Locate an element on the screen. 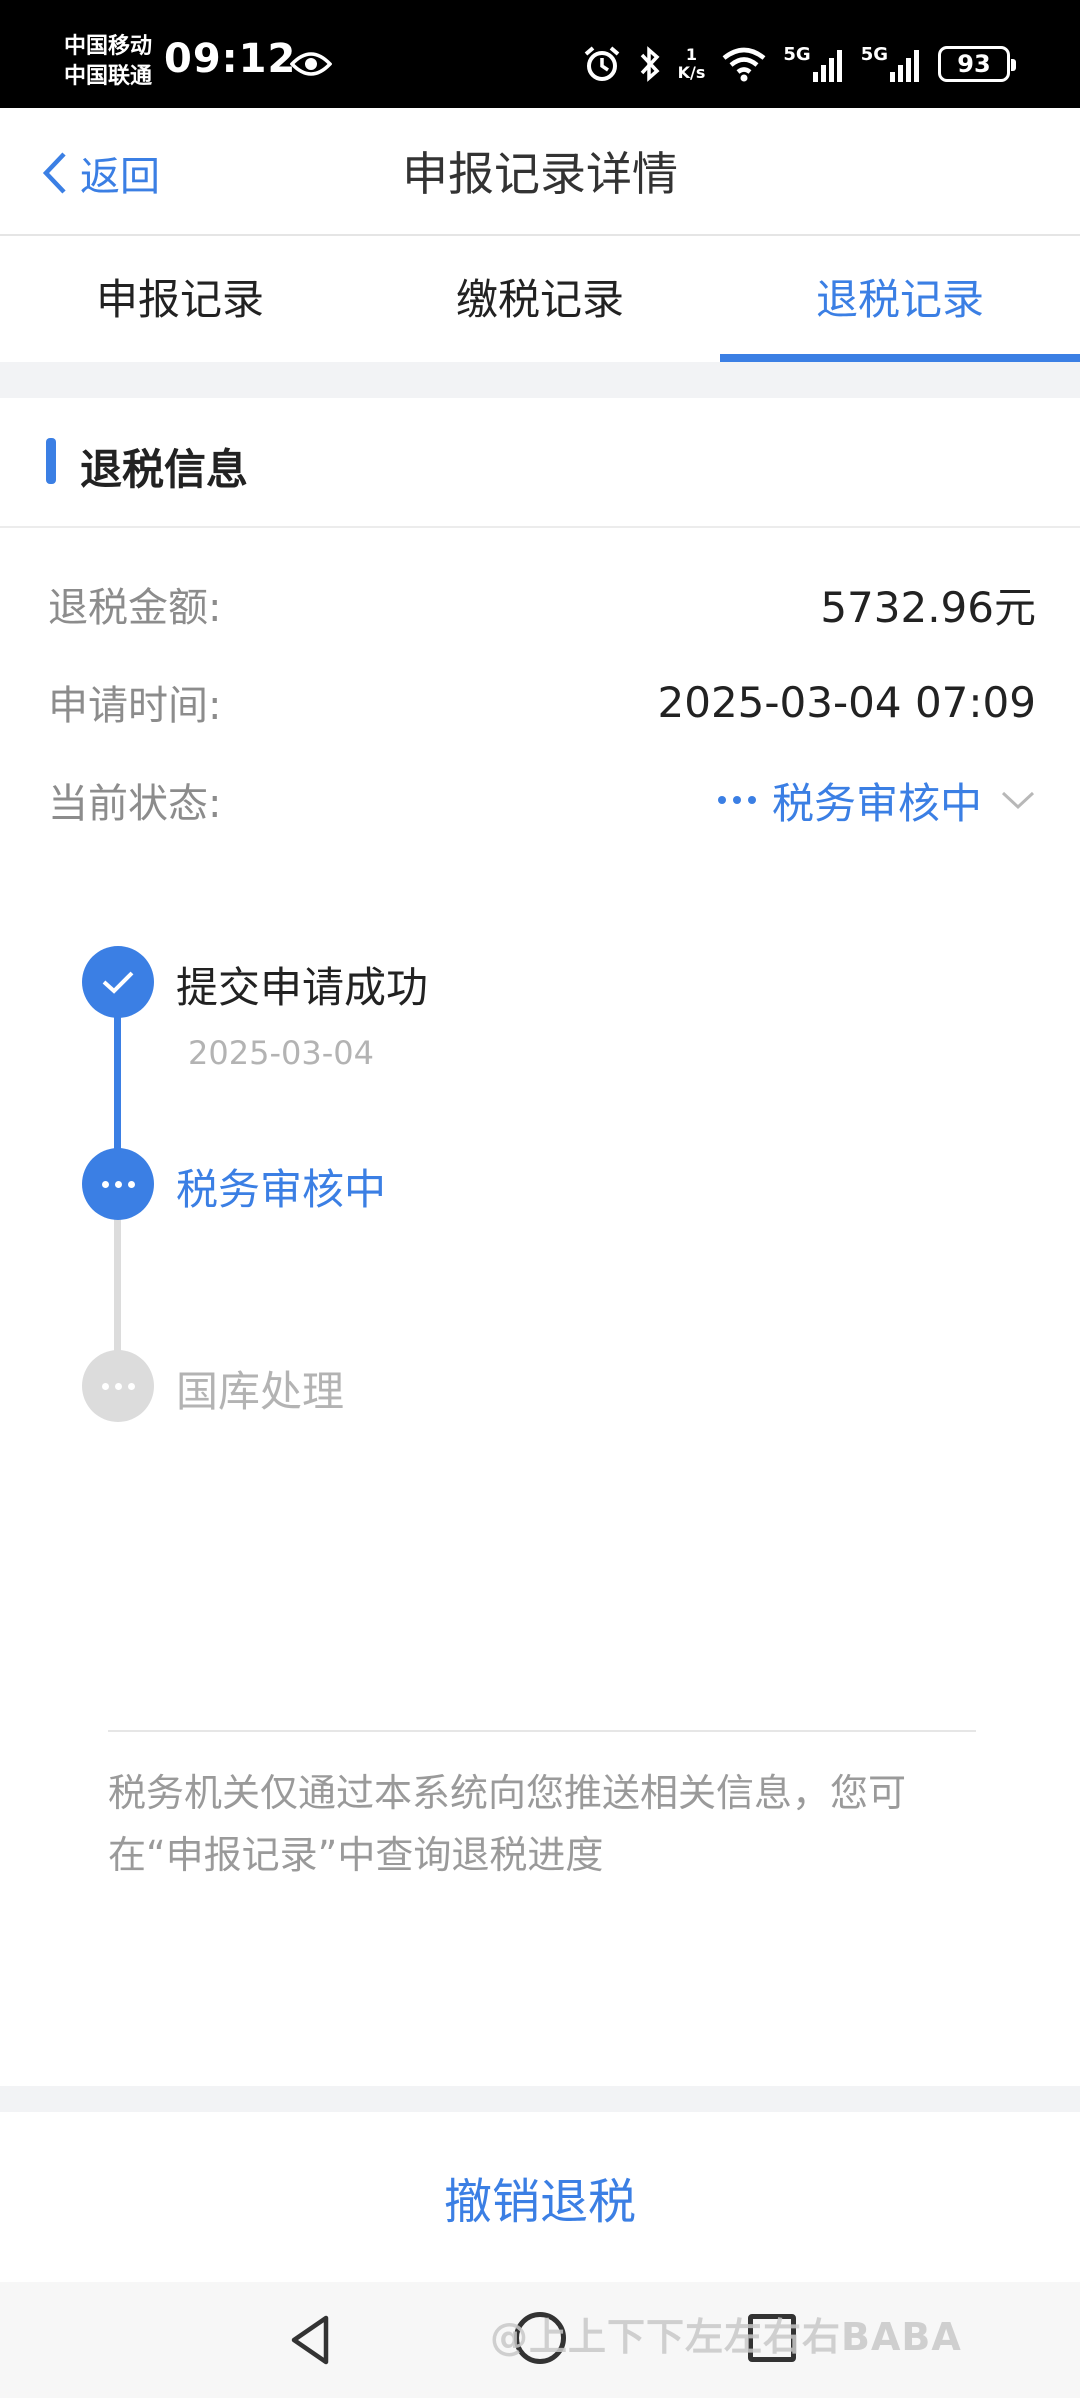  battery-indicator: 93 is located at coordinates (977, 64).